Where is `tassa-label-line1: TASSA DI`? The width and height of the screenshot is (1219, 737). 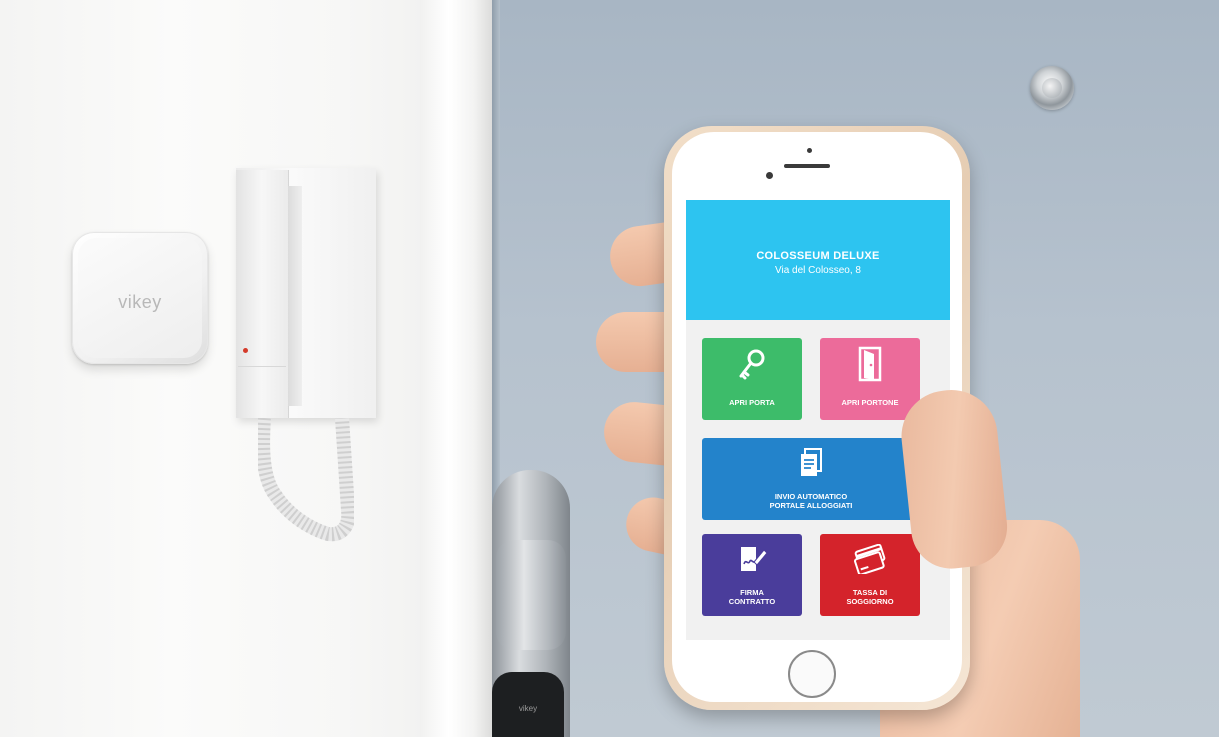
tassa-label-line1: TASSA DI is located at coordinates (870, 592).